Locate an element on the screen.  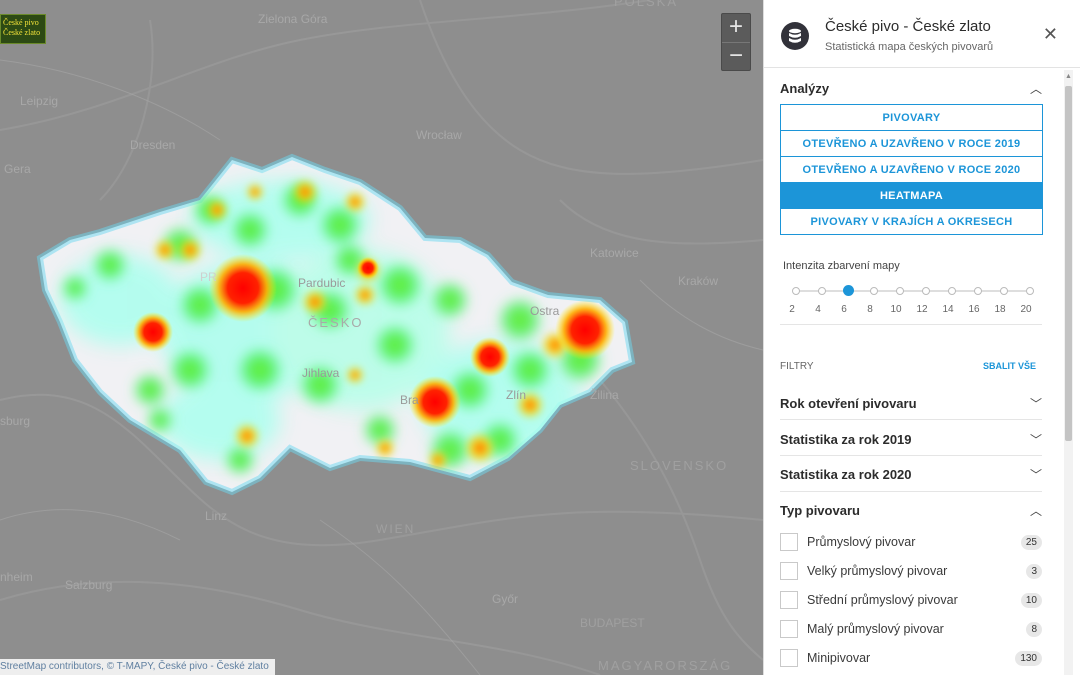
label-gyor: Győr is located at coordinates (505, 599).